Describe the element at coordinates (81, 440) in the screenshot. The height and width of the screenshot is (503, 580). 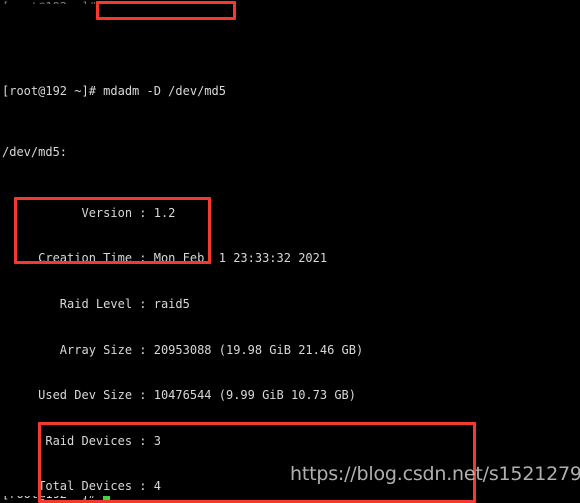
I see `detail-raid-devices: Raid Devices : 3` at that location.